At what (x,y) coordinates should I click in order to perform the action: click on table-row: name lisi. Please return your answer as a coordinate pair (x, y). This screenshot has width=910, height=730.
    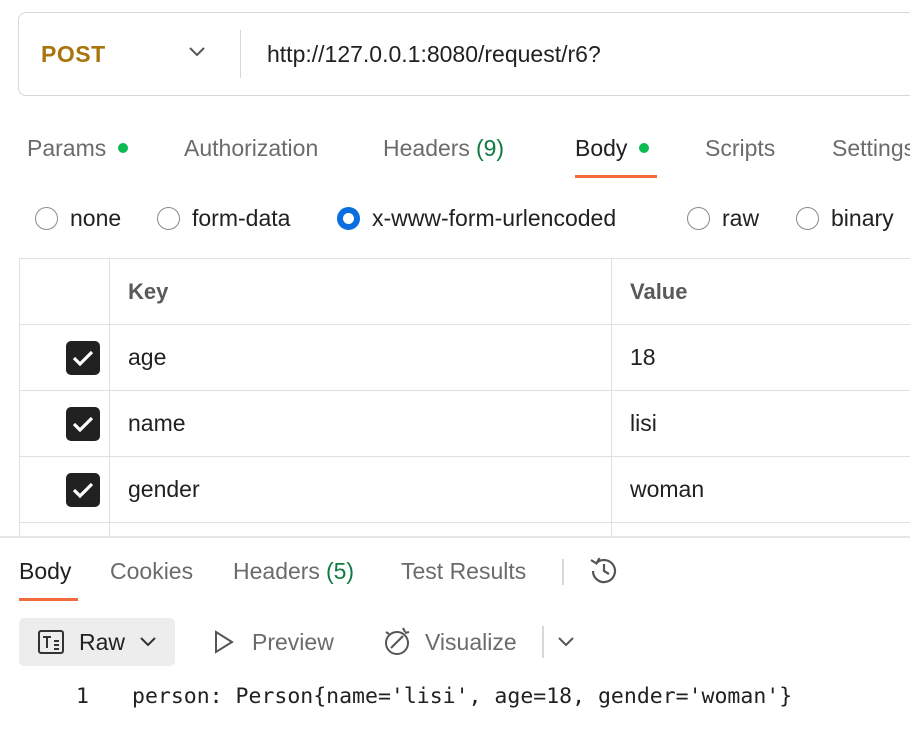
    Looking at the image, I should click on (465, 424).